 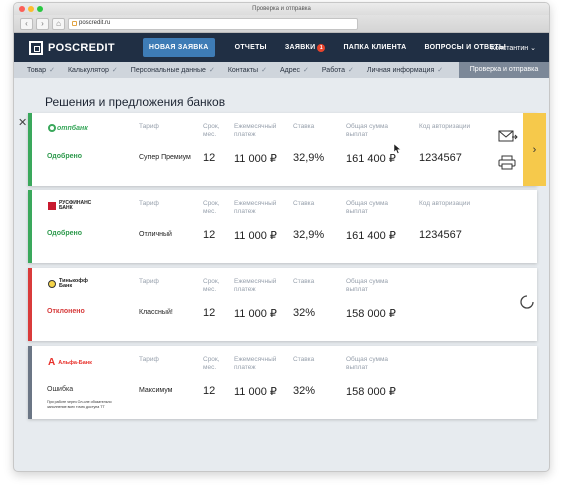 I want to click on menu-requests-label: ЗАЯВКИ, so click(x=300, y=47).